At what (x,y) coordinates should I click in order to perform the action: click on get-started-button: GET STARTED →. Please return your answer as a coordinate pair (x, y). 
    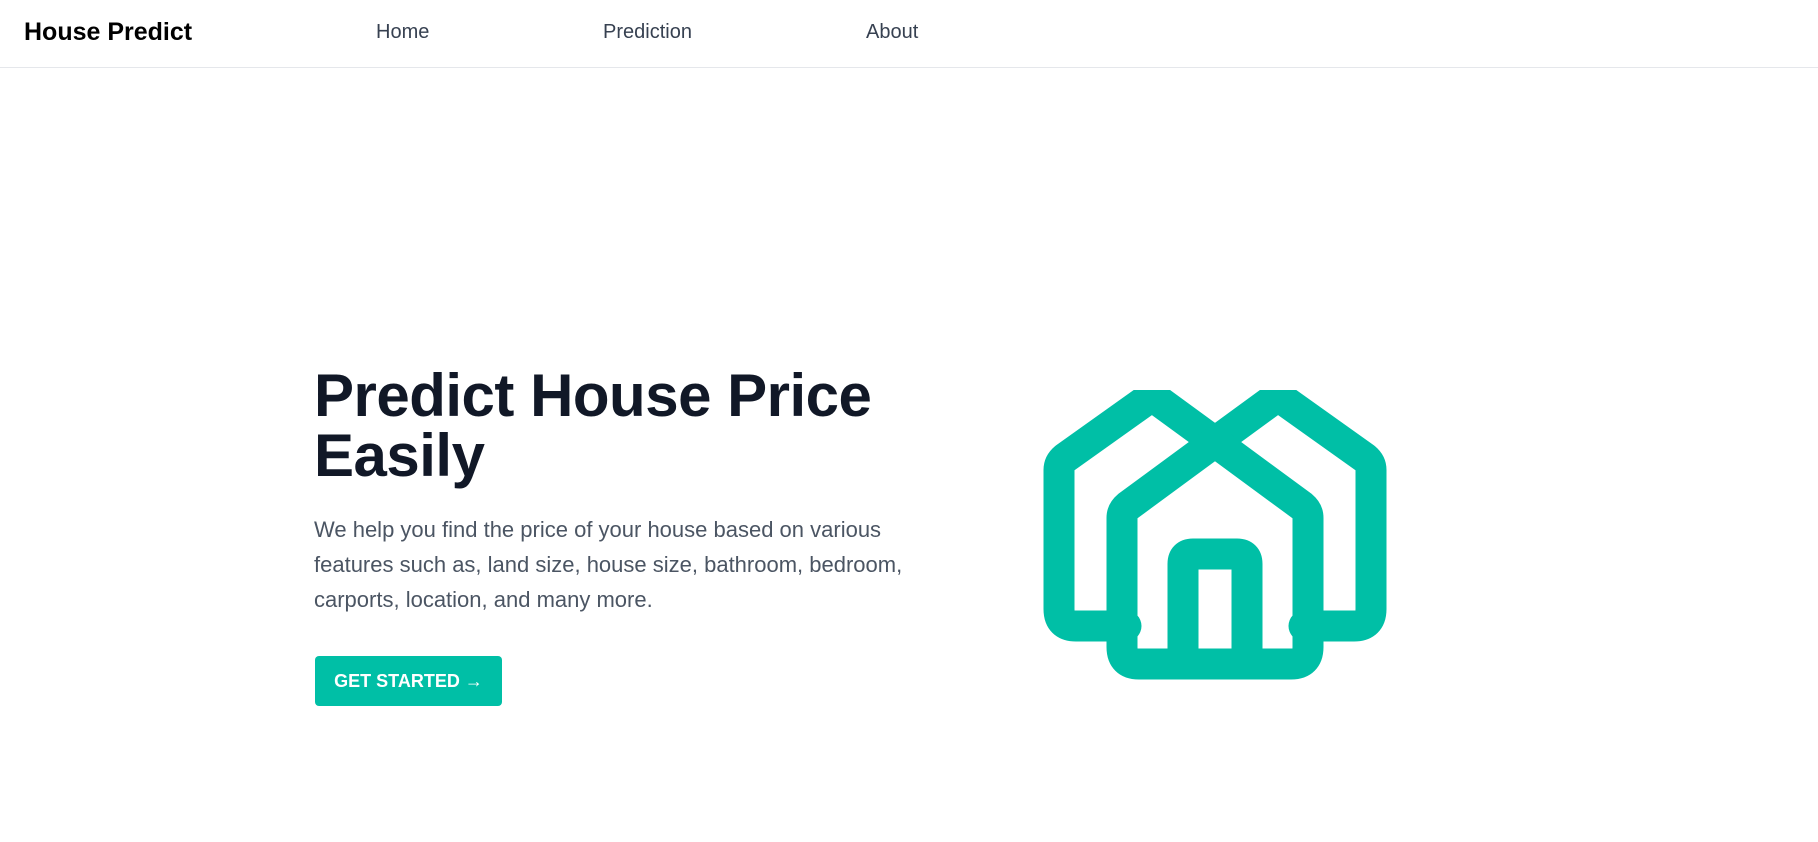
    Looking at the image, I should click on (408, 681).